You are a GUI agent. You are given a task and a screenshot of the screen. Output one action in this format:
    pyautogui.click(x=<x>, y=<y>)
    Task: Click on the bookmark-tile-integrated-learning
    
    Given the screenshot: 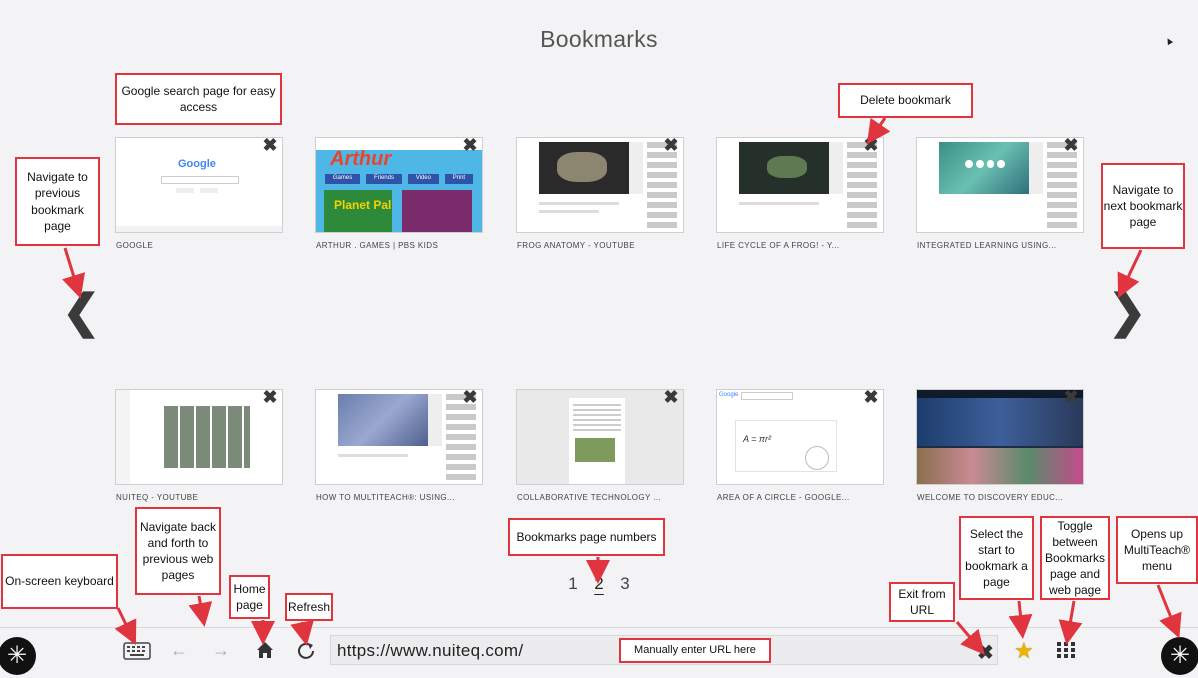 What is the action you would take?
    pyautogui.click(x=1000, y=185)
    